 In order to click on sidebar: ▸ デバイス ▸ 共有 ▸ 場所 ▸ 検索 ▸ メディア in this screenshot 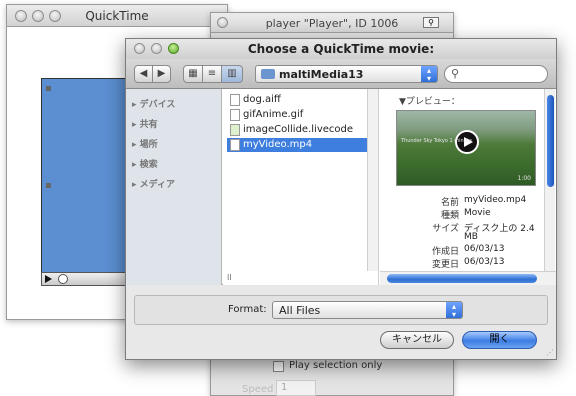, I will do `click(174, 187)`.